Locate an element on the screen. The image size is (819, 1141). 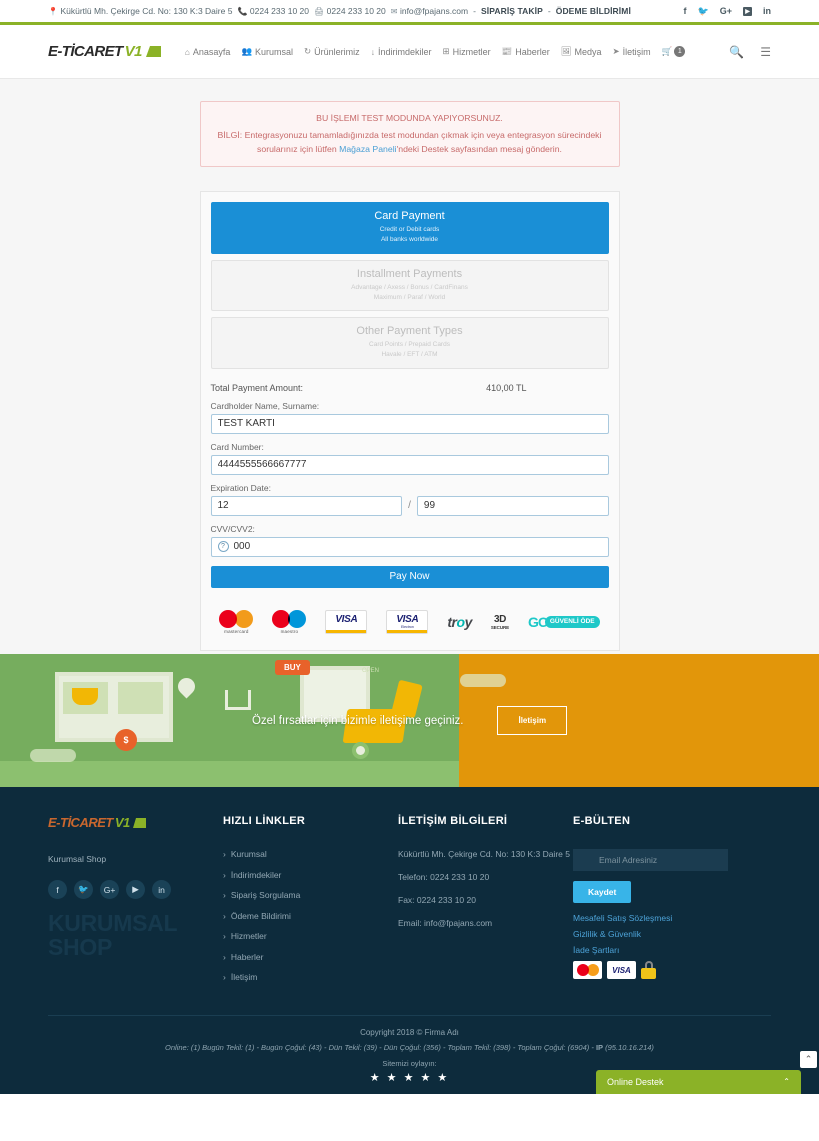
legal-link-mesafeli: Mesafeli Satış Sözleşmesi is located at coordinates (660, 918).